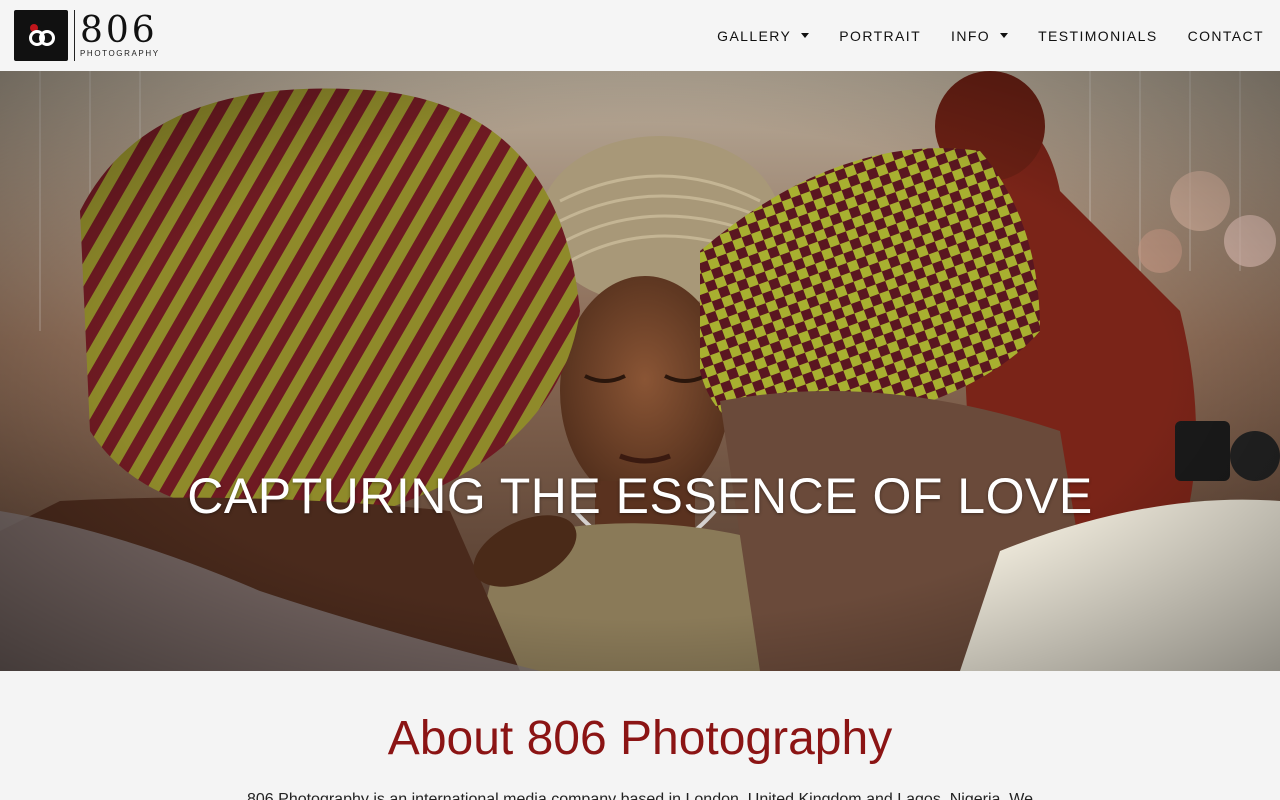  I want to click on brand-logo: 806 PHOTOGRAPHY, so click(87, 35).